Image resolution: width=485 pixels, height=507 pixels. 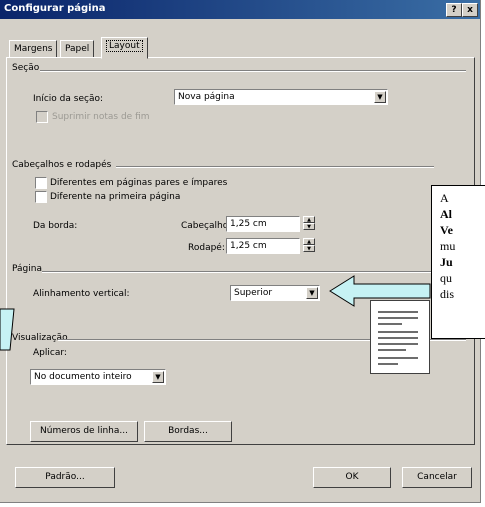 What do you see at coordinates (444, 198) in the screenshot?
I see `callout-line-1: A` at bounding box center [444, 198].